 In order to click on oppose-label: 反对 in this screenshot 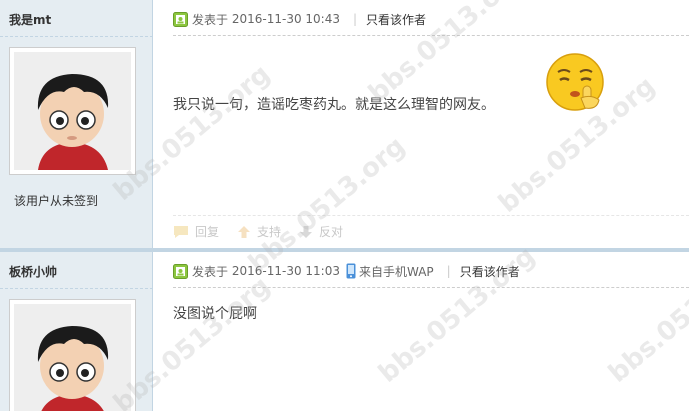, I will do `click(331, 232)`.